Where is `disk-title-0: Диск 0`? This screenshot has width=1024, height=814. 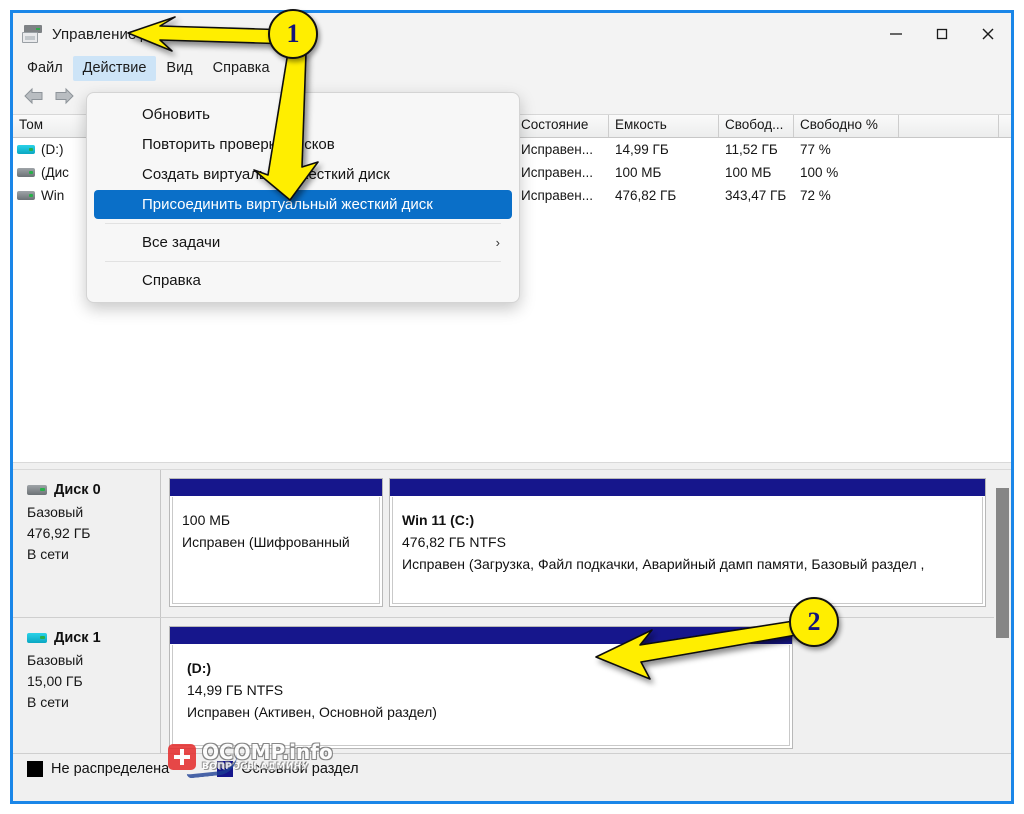
disk-title-0: Диск 0 is located at coordinates (93, 490).